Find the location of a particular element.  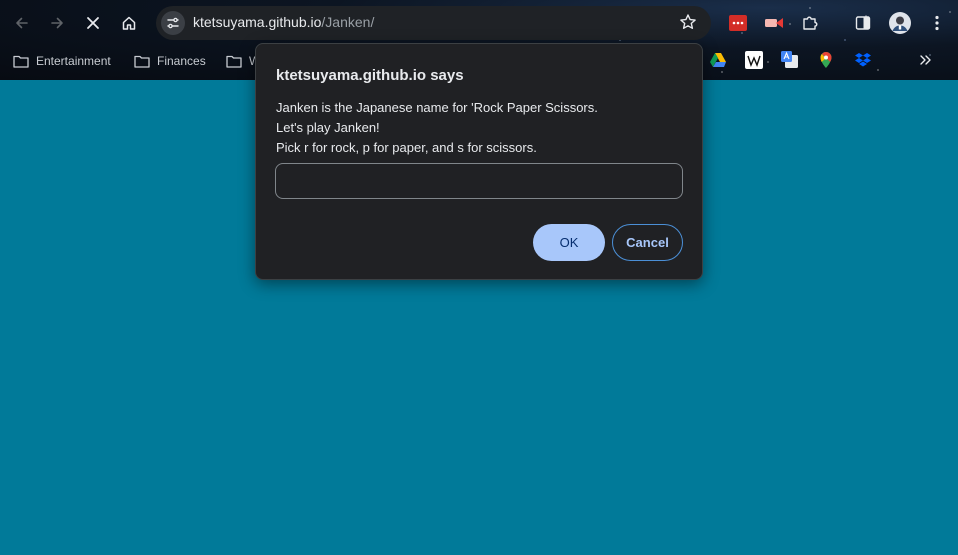

dialog-title: ktetsuyama.github.io says is located at coordinates (370, 75).